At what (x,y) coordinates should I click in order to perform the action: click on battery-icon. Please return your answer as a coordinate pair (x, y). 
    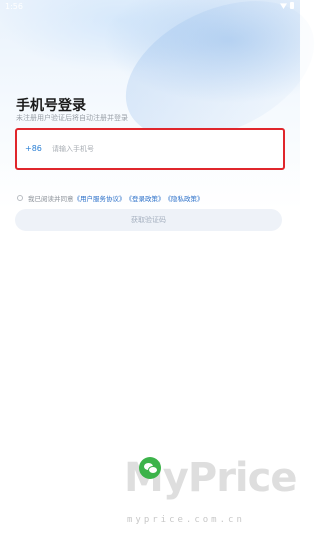
    Looking at the image, I should click on (292, 5).